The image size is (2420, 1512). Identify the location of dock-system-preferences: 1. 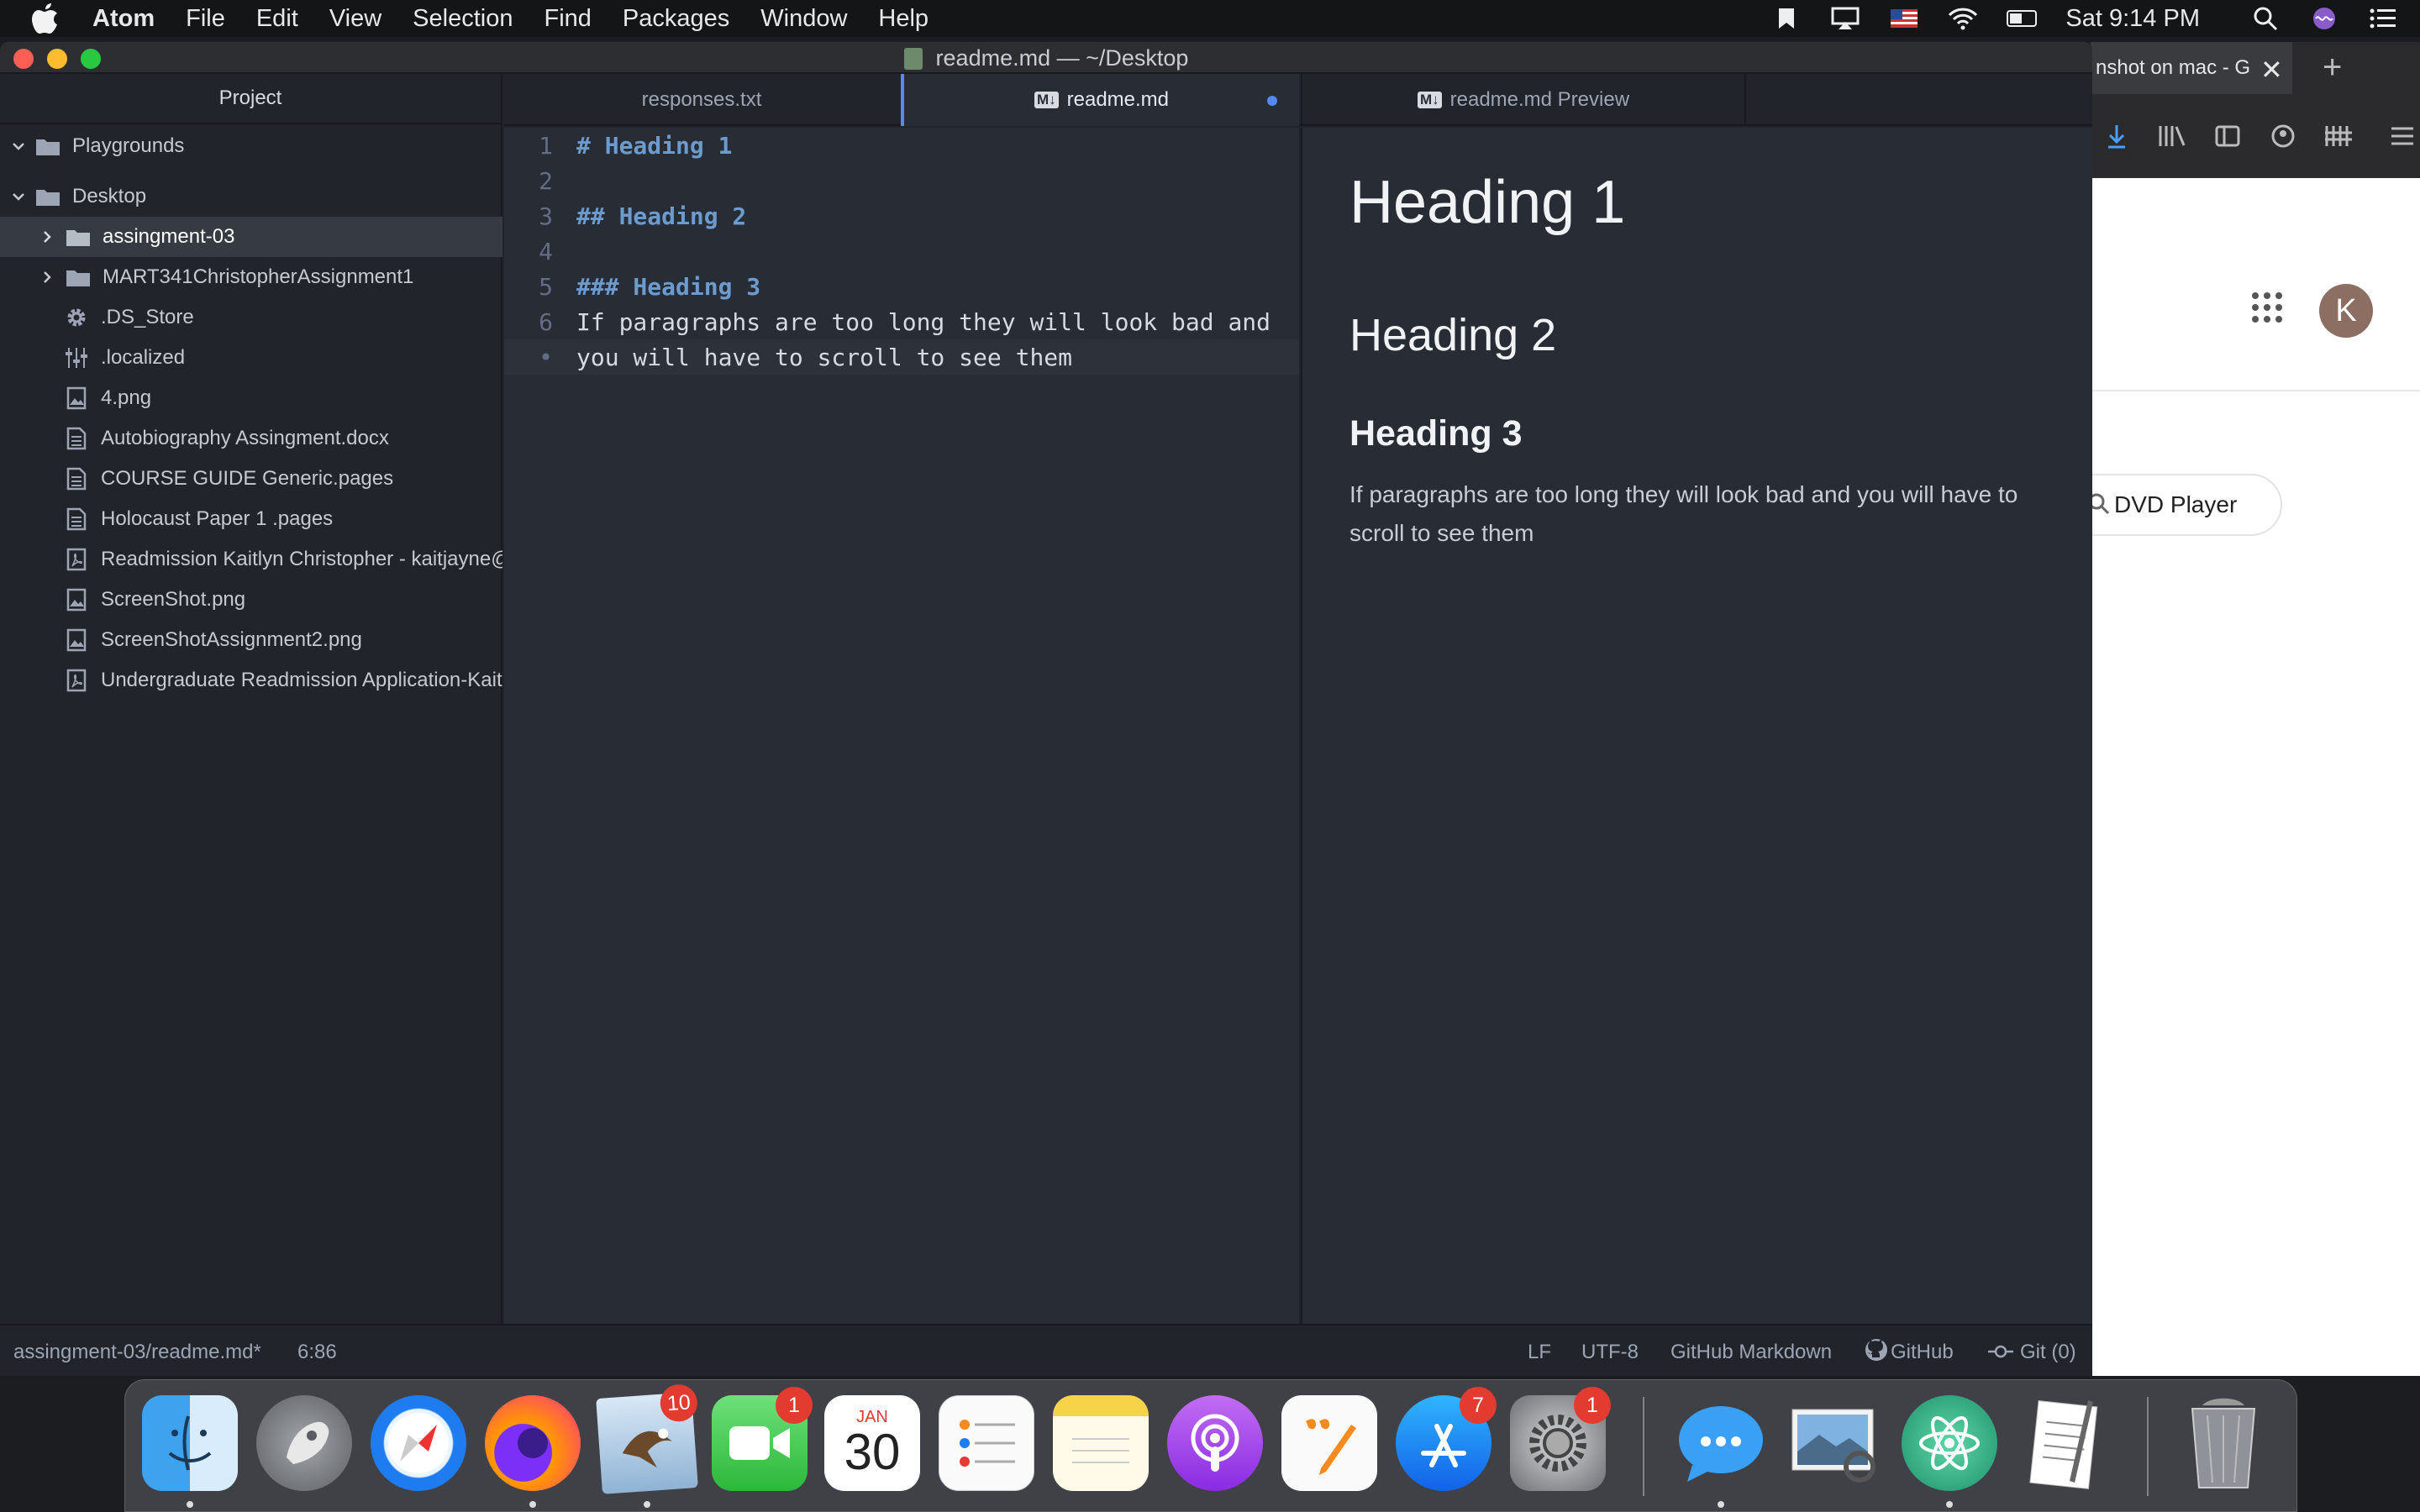
(1560, 1439).